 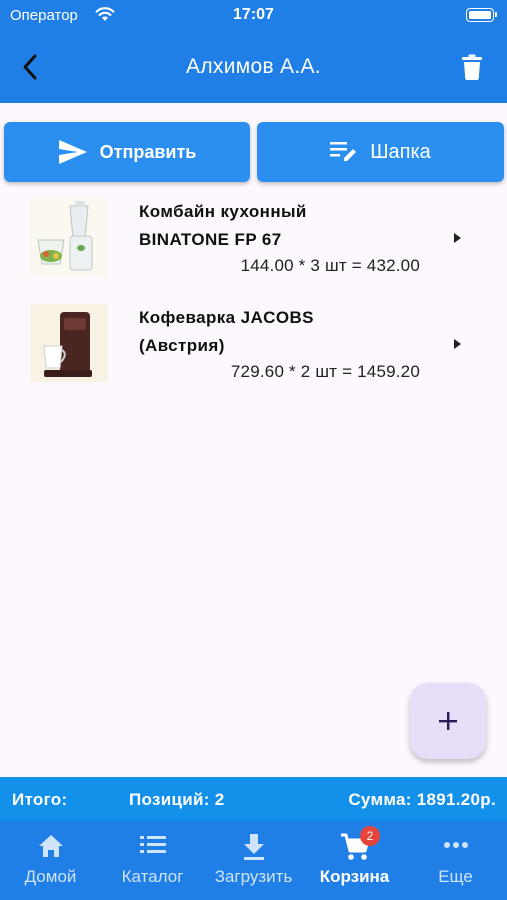 I want to click on summary-amount: Сумма: 1891.20р., so click(x=422, y=799).